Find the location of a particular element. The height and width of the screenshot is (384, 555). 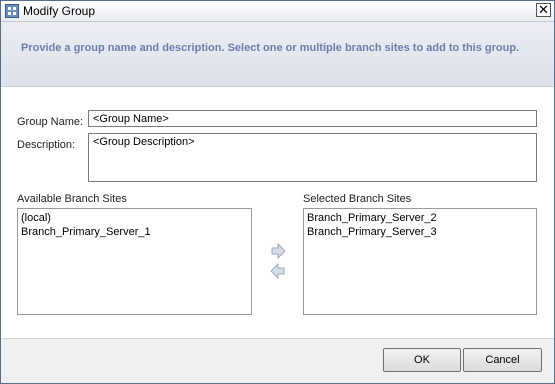

window-title: Modify Group is located at coordinates (59, 11).